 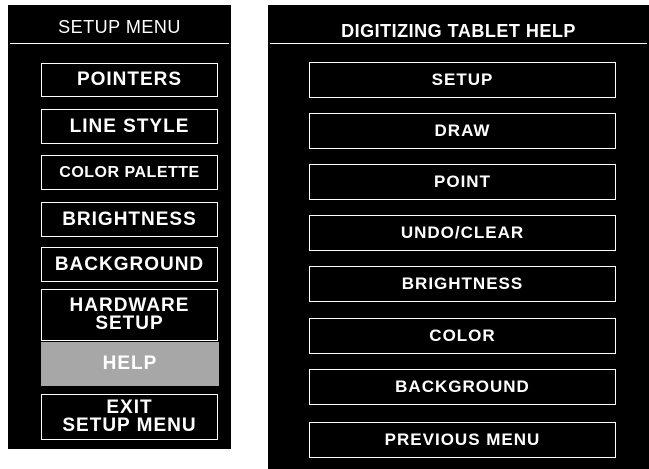 What do you see at coordinates (129, 172) in the screenshot?
I see `color-palette-button: COLOR PALETTE` at bounding box center [129, 172].